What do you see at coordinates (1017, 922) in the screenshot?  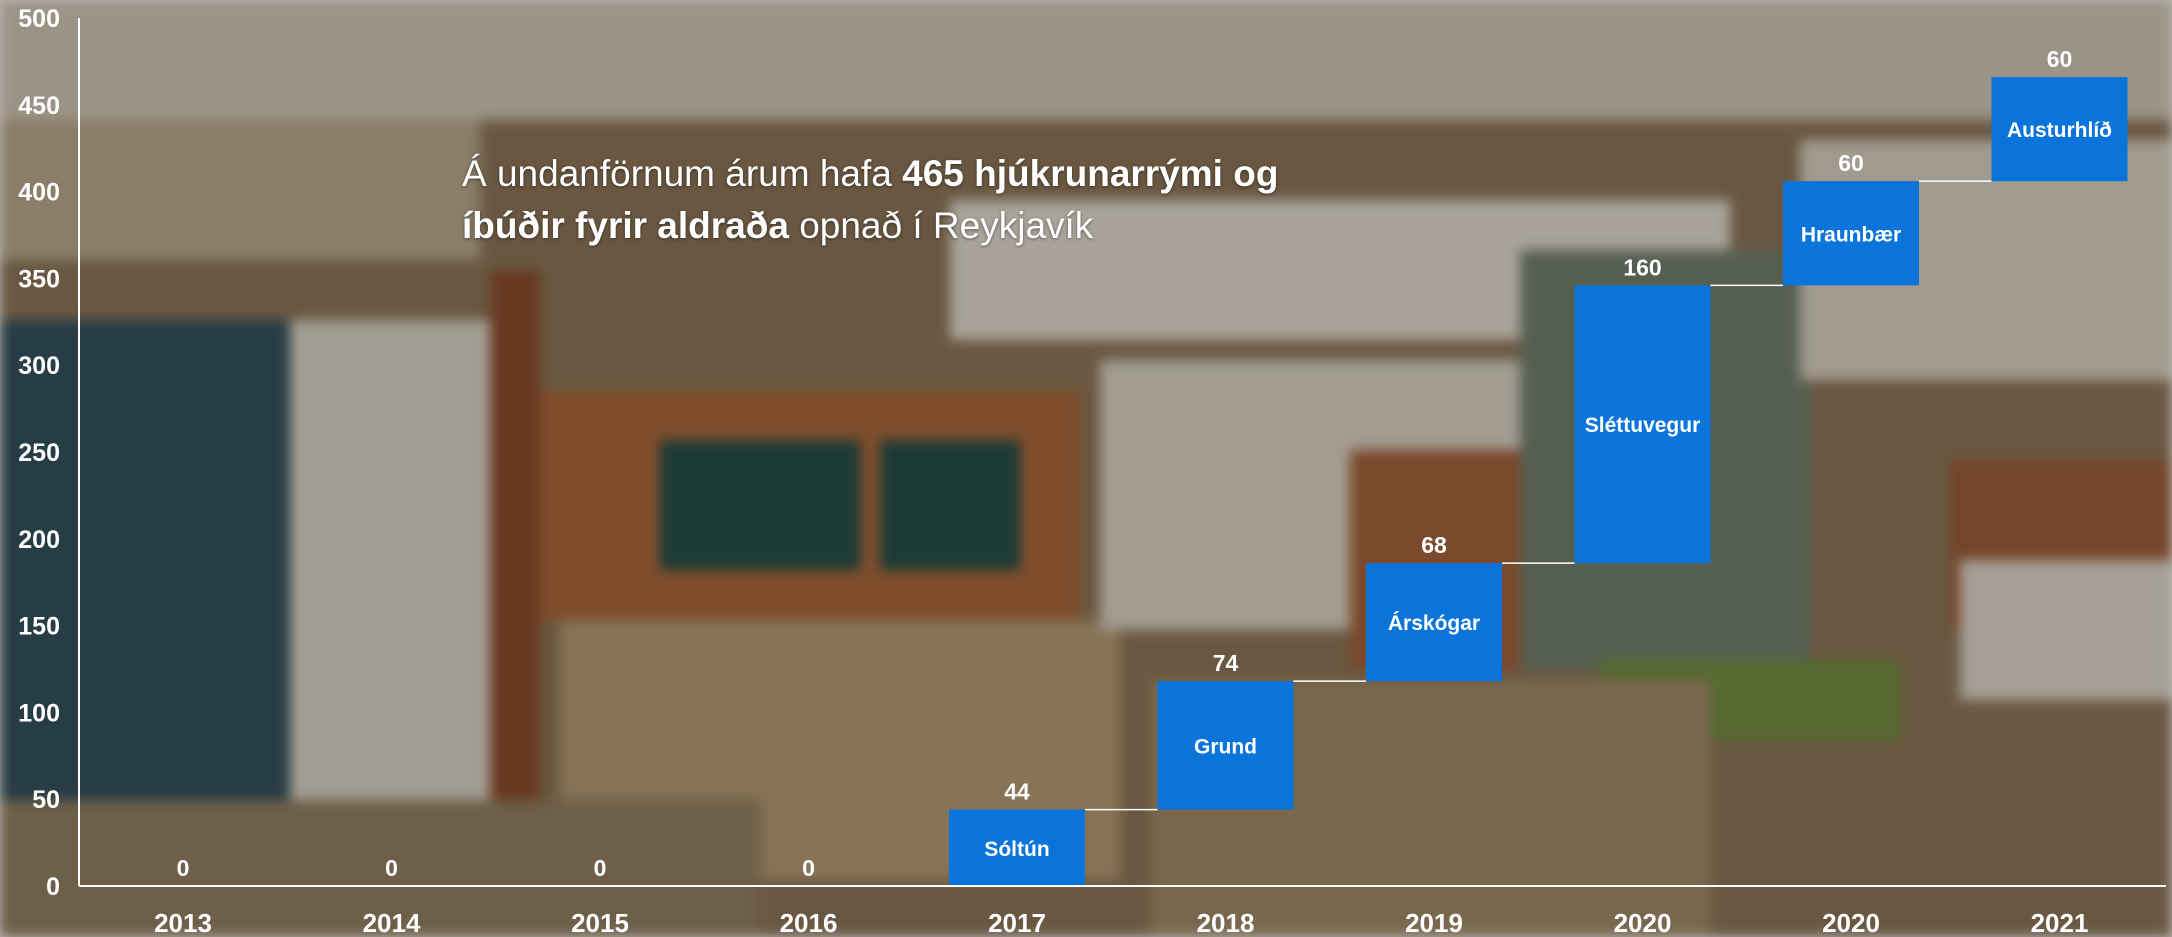 I see `x-tick-label: 2017` at bounding box center [1017, 922].